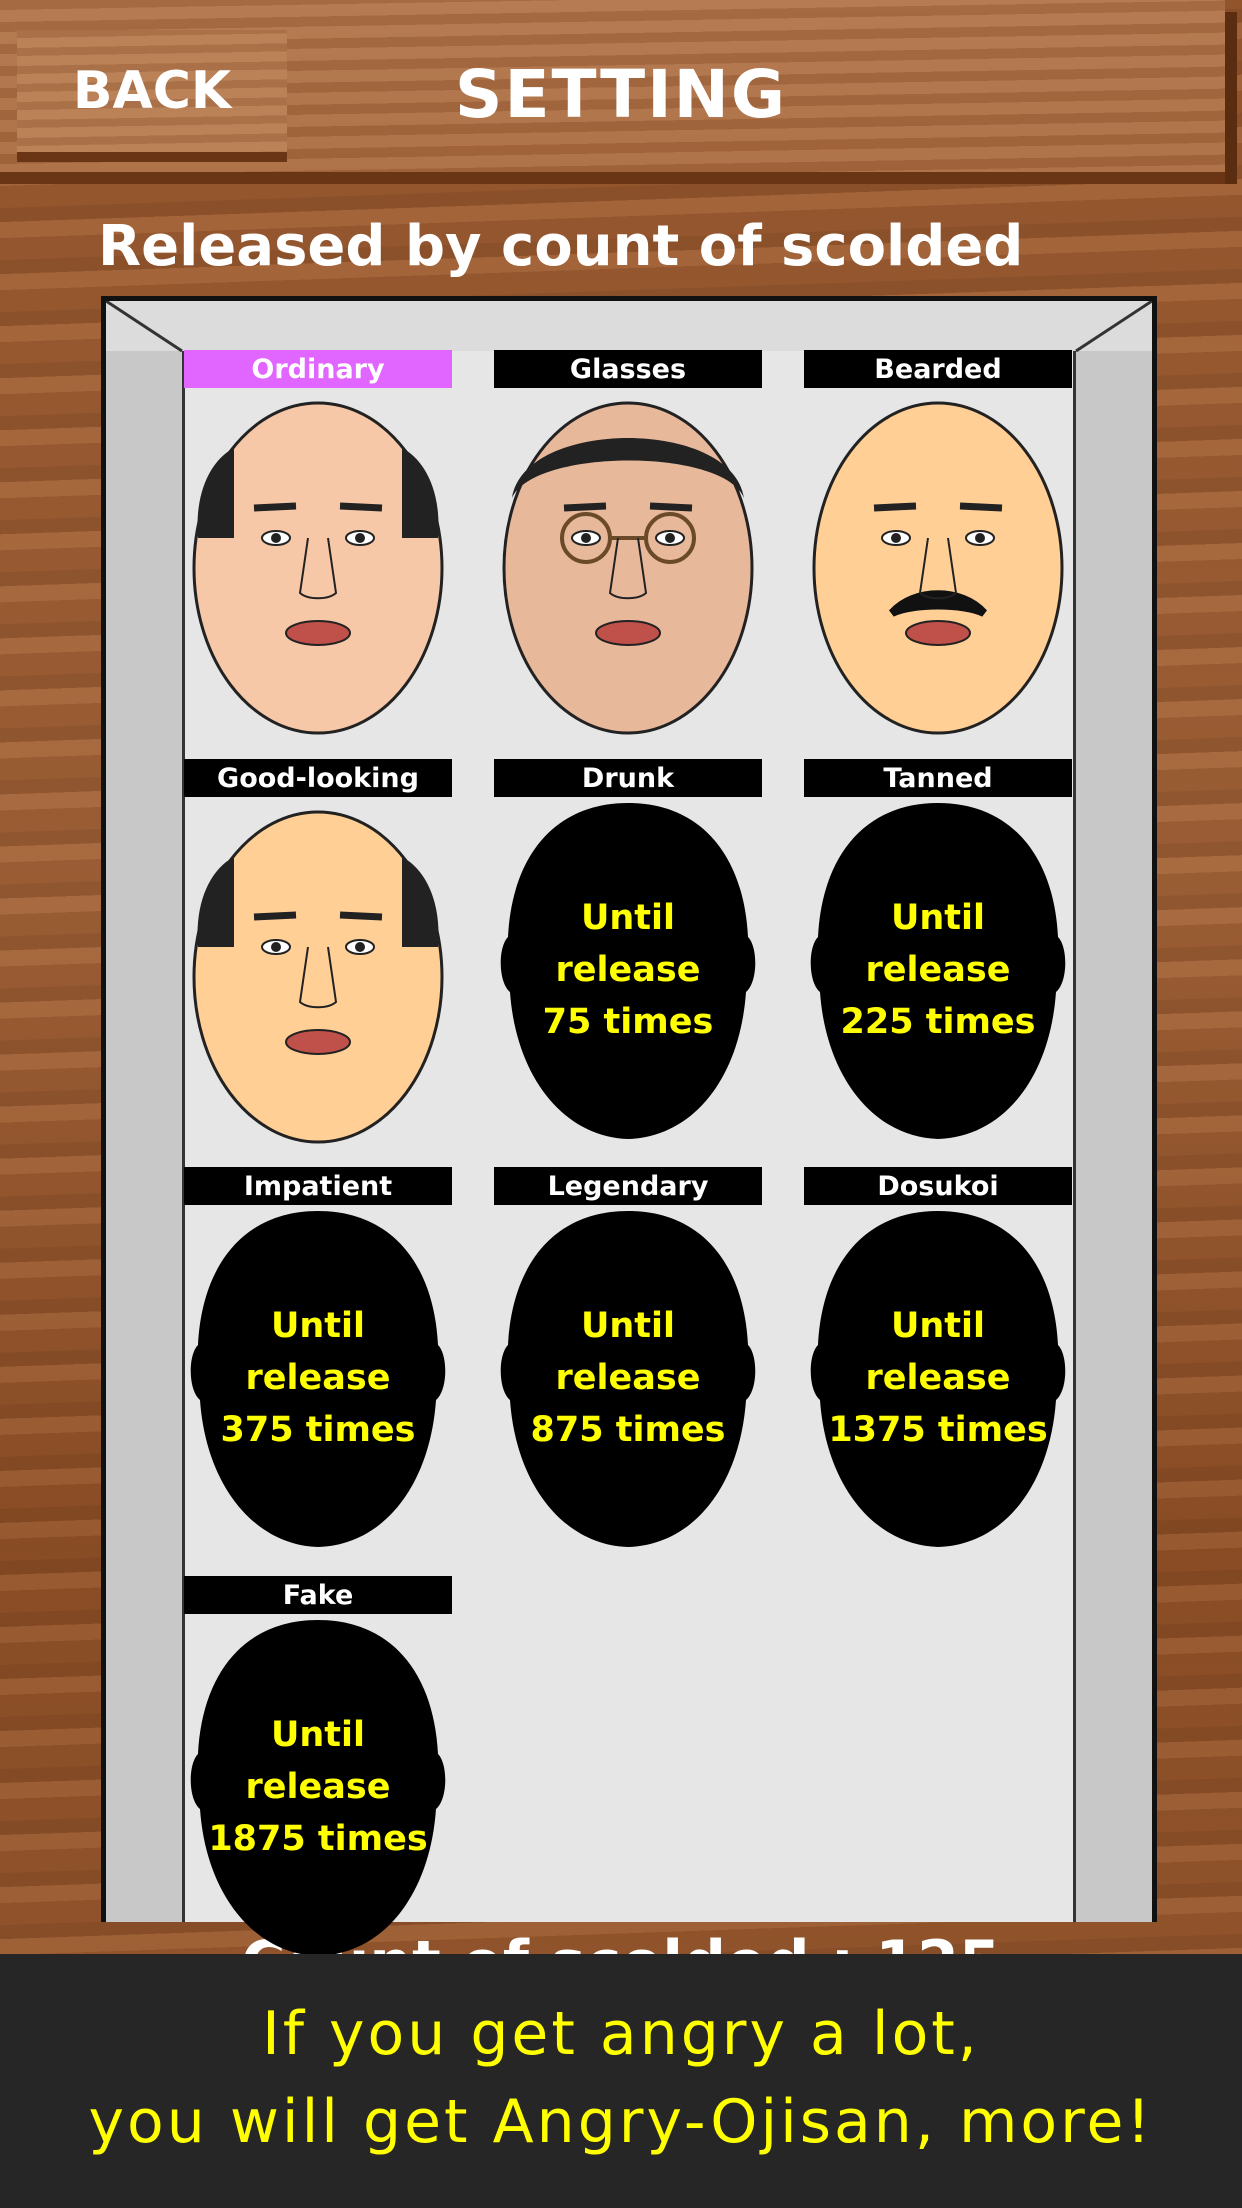 The height and width of the screenshot is (2208, 1242). I want to click on character-card-fake: Fake Until release 1875 times, so click(318, 1770).